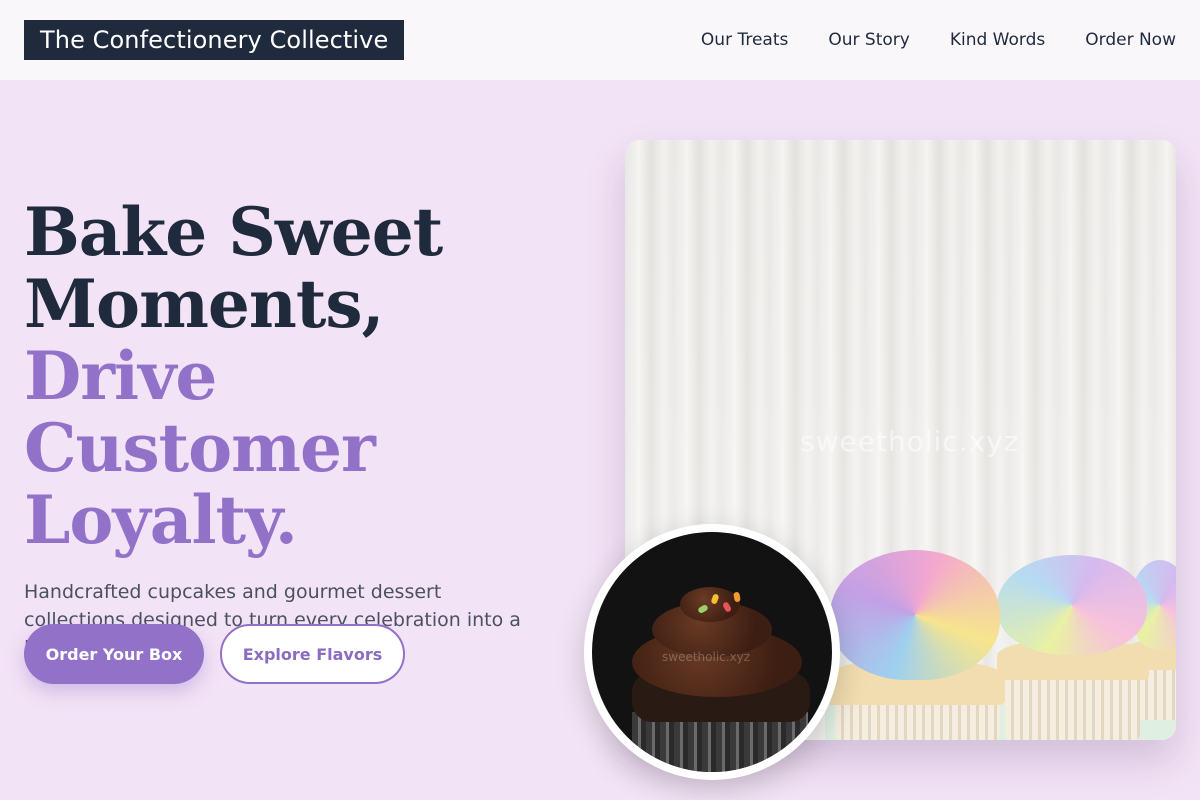 This screenshot has height=800, width=1200. What do you see at coordinates (997, 40) in the screenshot?
I see `nav-kind-words: Kind Words` at bounding box center [997, 40].